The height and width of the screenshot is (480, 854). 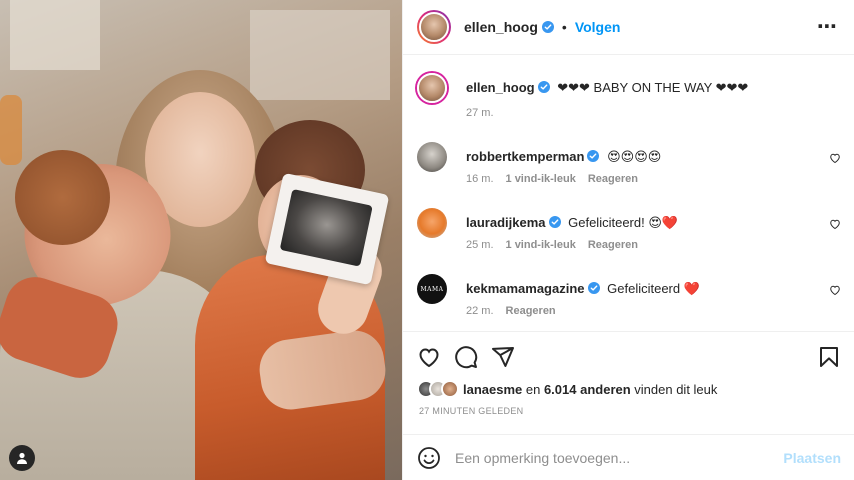 I want to click on comment-meta: 22 m. Reageren, so click(x=511, y=311).